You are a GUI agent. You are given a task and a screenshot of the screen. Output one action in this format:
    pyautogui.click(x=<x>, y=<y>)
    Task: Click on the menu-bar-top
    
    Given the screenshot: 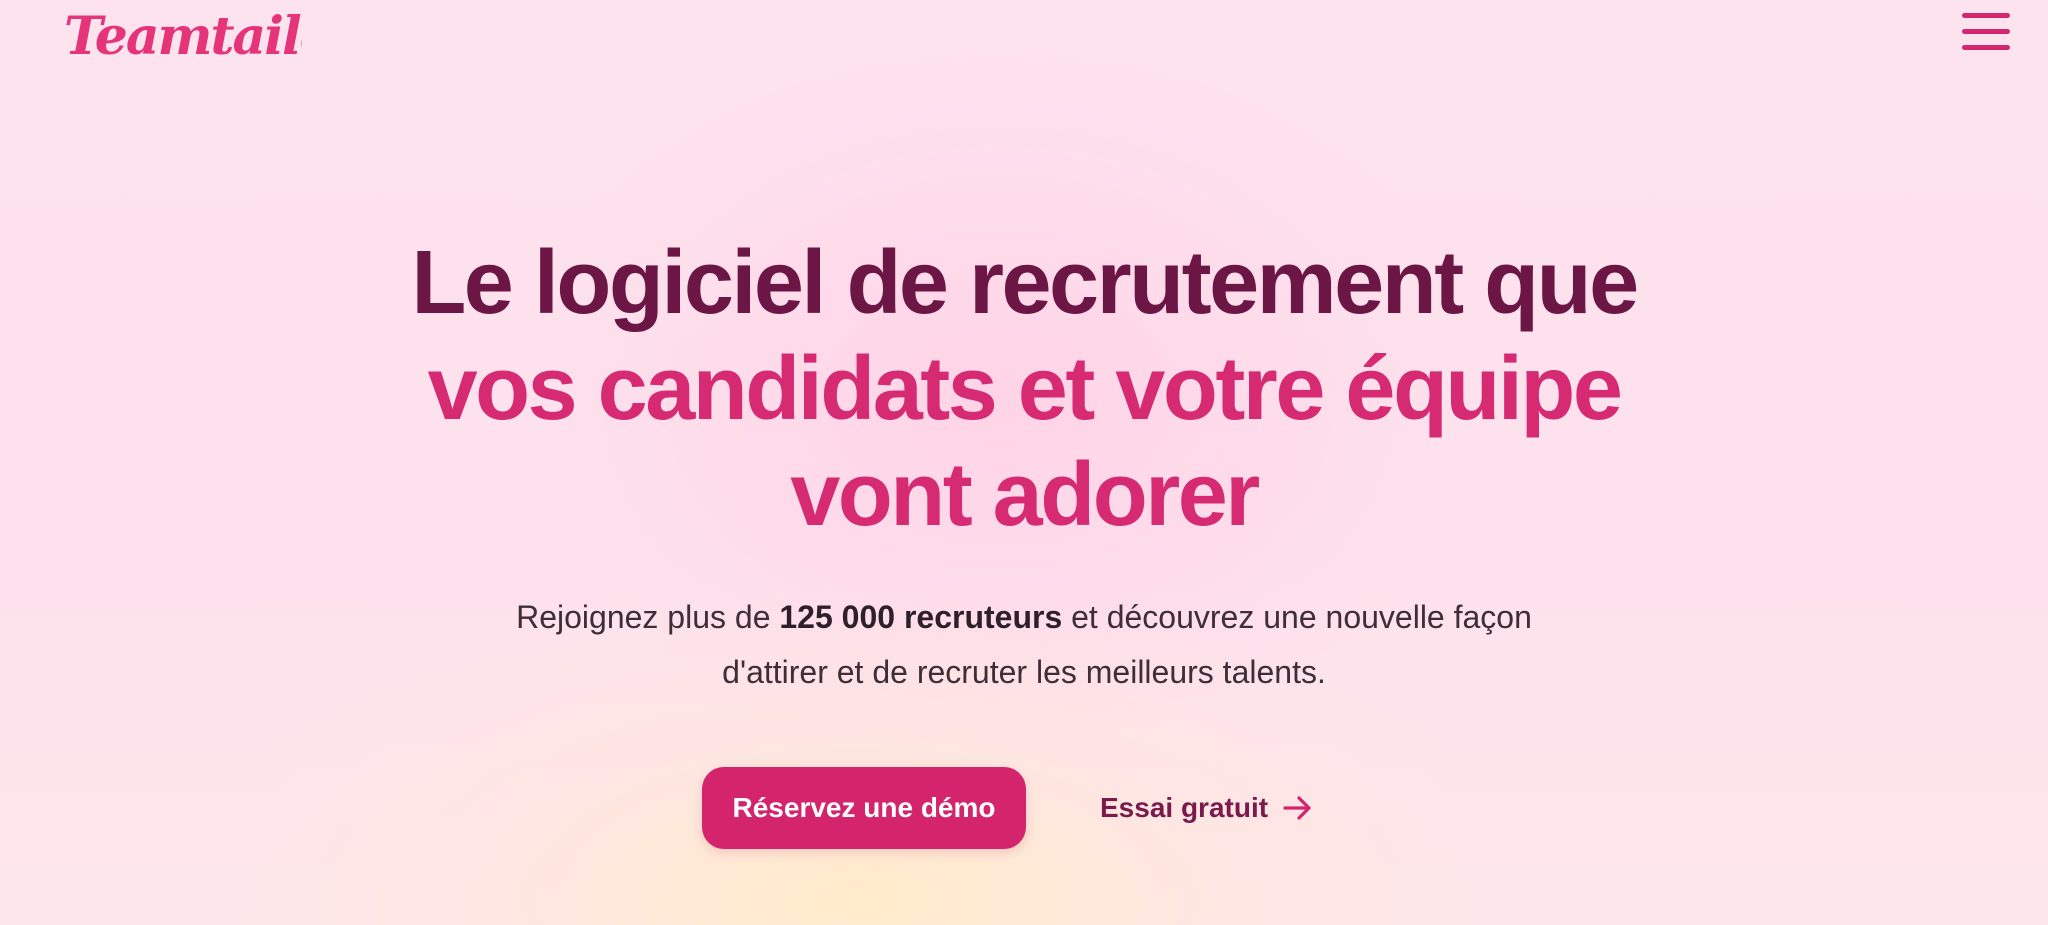 What is the action you would take?
    pyautogui.click(x=1986, y=15)
    